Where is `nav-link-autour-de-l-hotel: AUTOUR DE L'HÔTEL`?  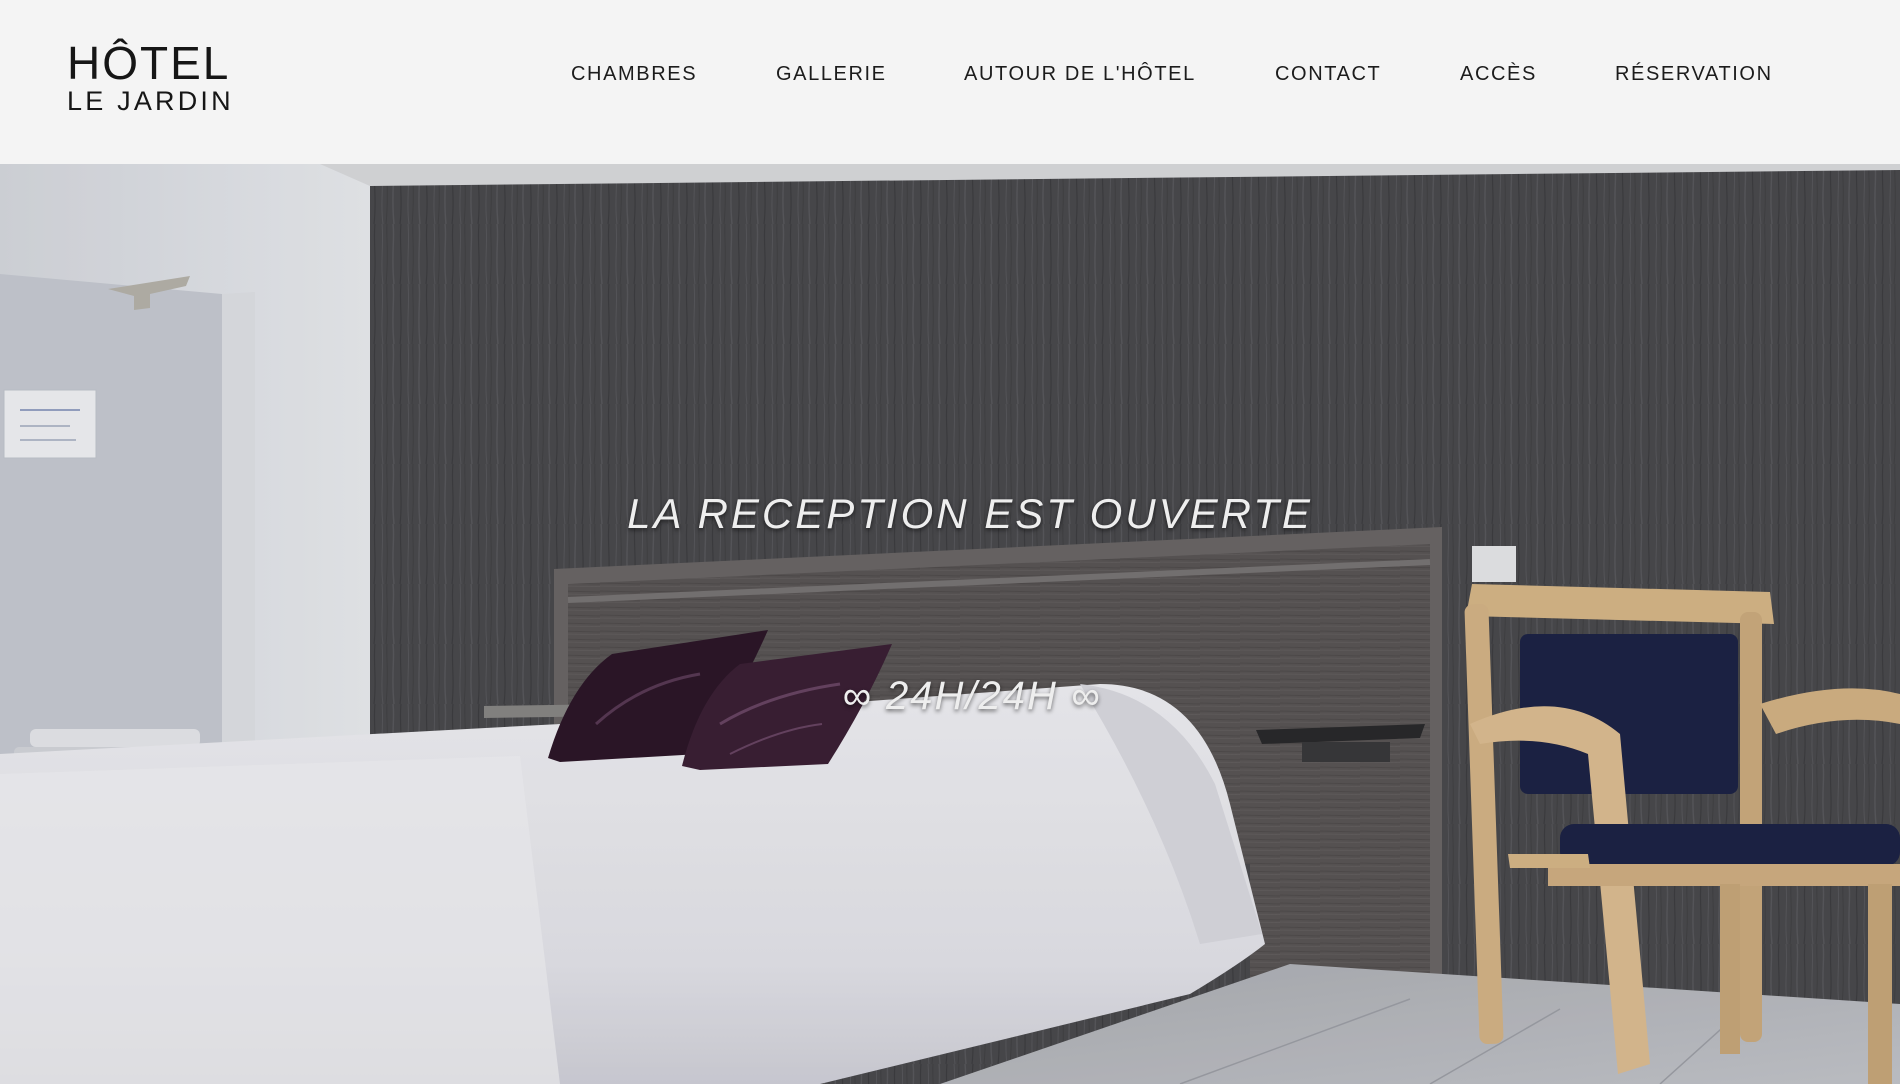 nav-link-autour-de-l-hotel: AUTOUR DE L'HÔTEL is located at coordinates (1080, 74).